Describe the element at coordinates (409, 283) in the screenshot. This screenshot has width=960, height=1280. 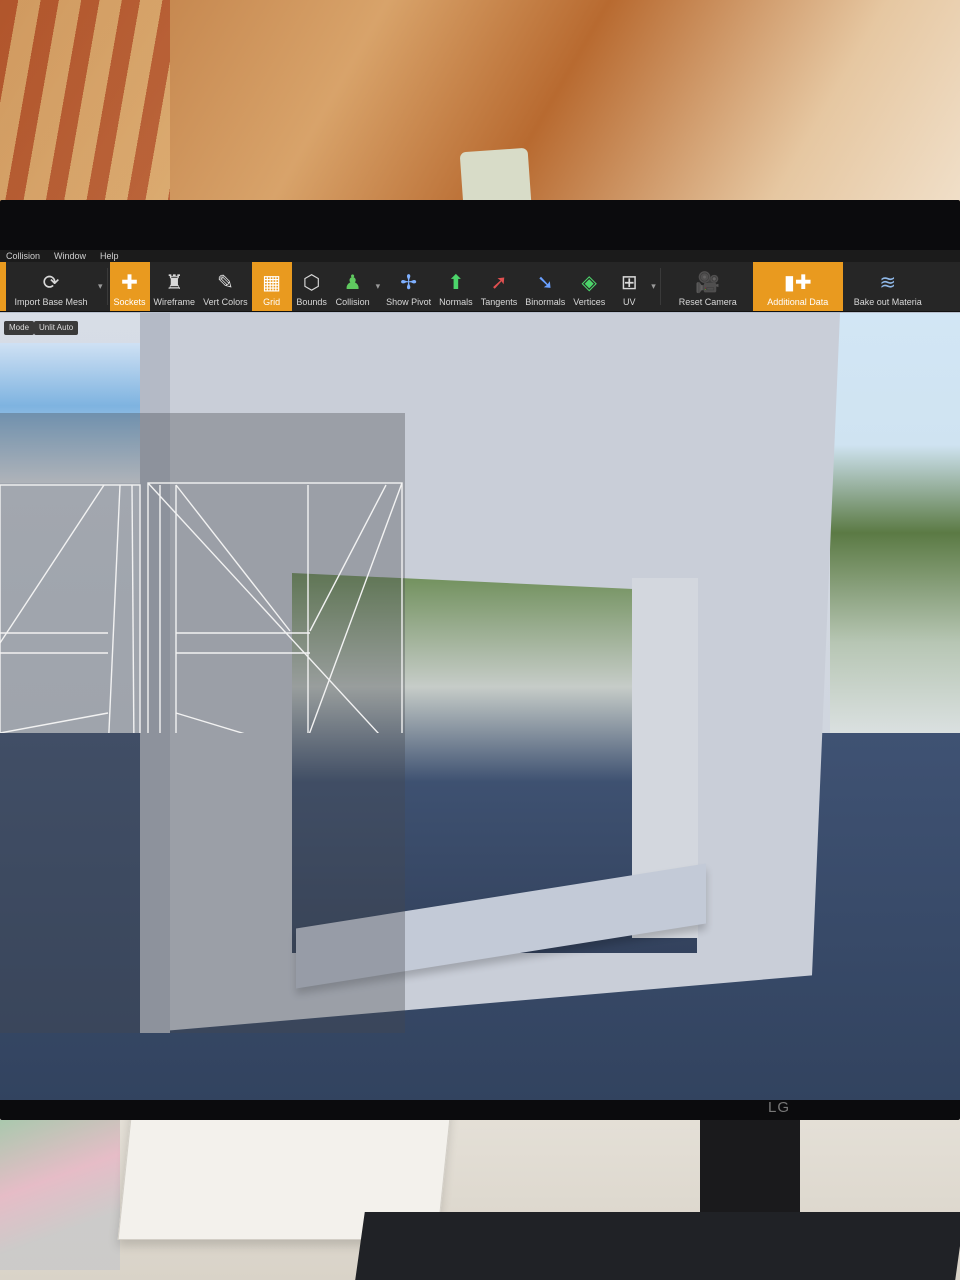
I see `pivot-icon: ✢` at that location.